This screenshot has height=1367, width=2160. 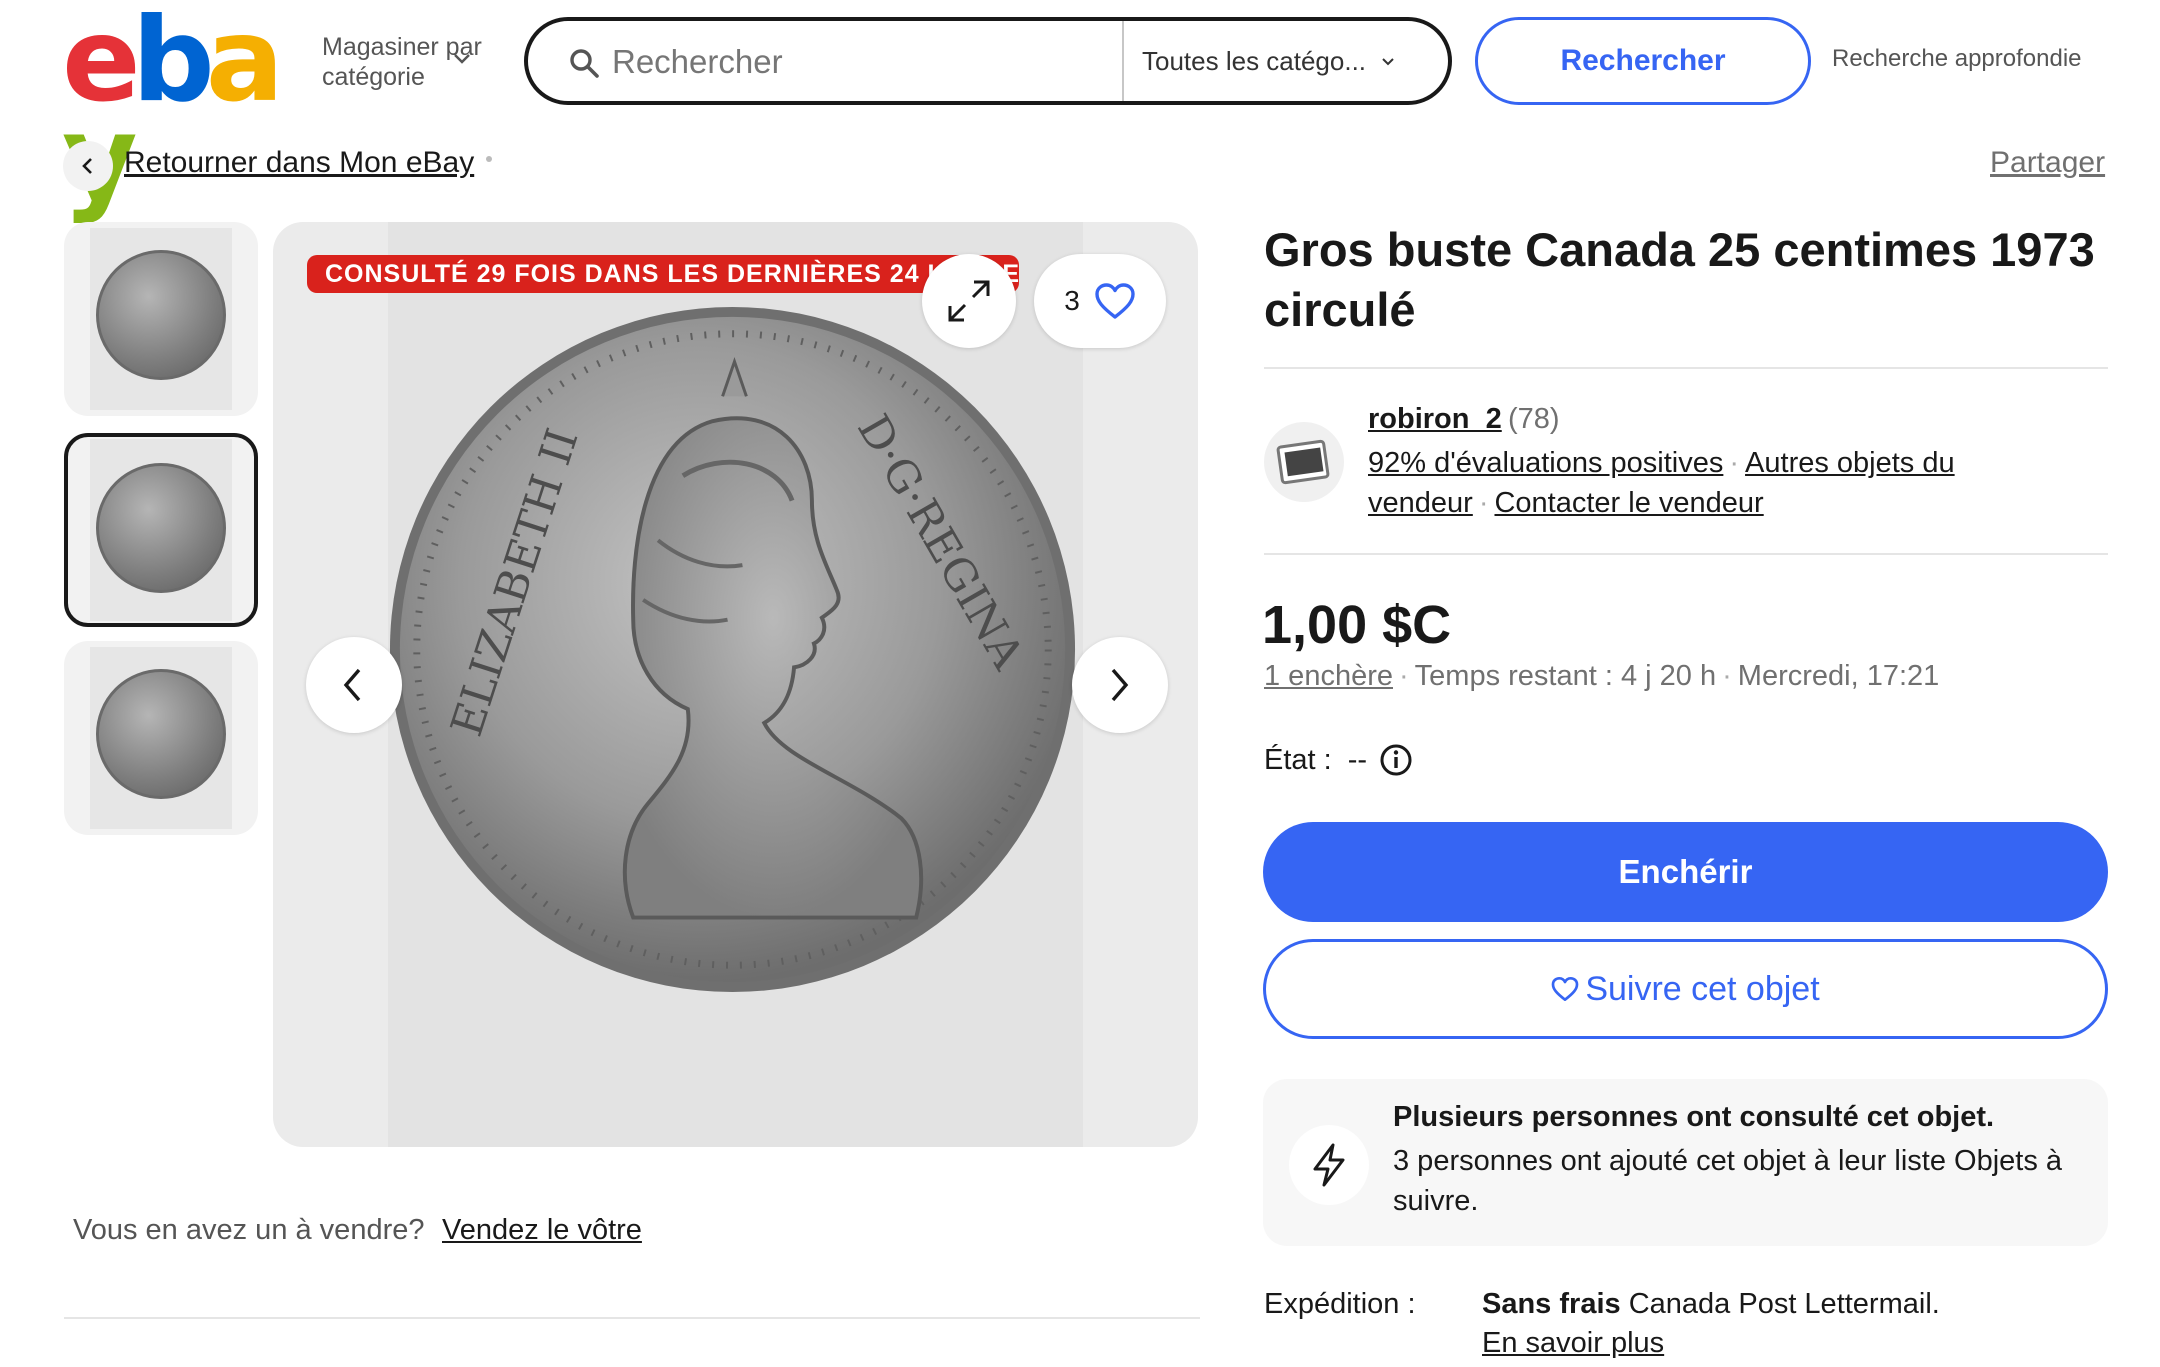 I want to click on shop-by-category: Magasiner par catégorie, so click(x=412, y=62).